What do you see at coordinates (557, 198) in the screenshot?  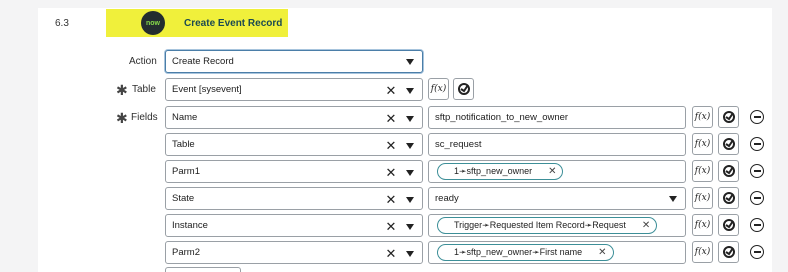 I see `field-value-select: ready` at bounding box center [557, 198].